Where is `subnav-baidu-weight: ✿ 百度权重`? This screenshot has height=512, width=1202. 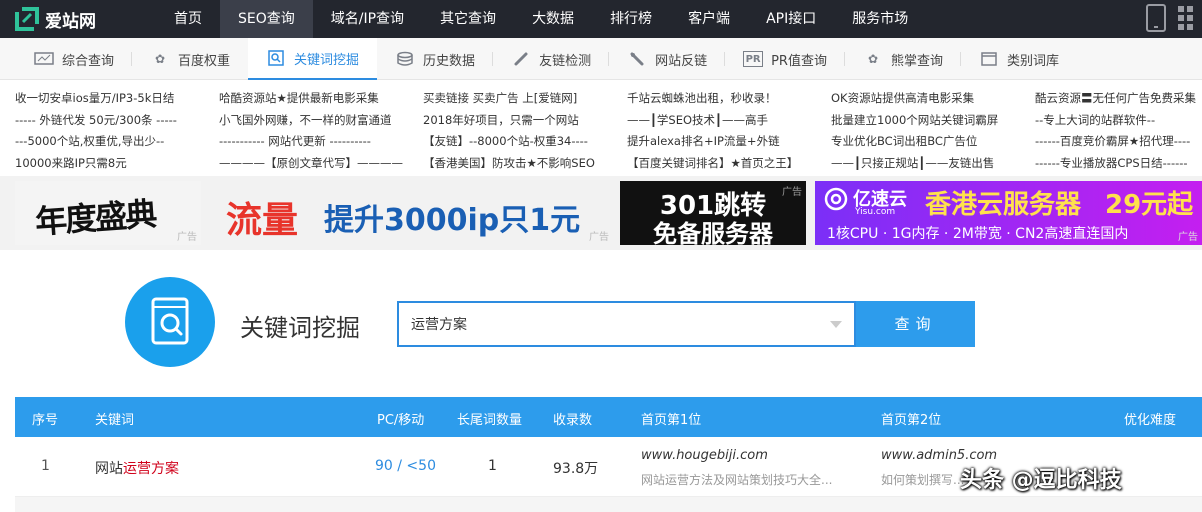 subnav-baidu-weight: ✿ 百度权重 is located at coordinates (190, 59).